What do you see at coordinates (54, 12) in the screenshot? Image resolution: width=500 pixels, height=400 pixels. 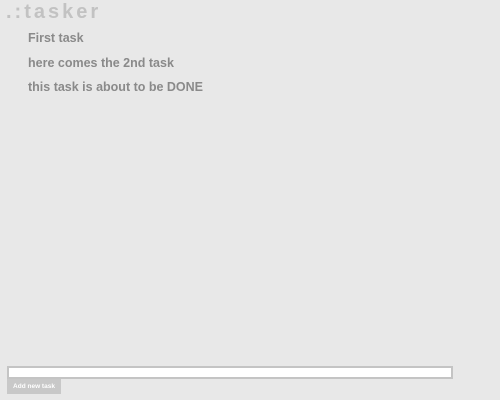 I see `app-title: .:tasker` at bounding box center [54, 12].